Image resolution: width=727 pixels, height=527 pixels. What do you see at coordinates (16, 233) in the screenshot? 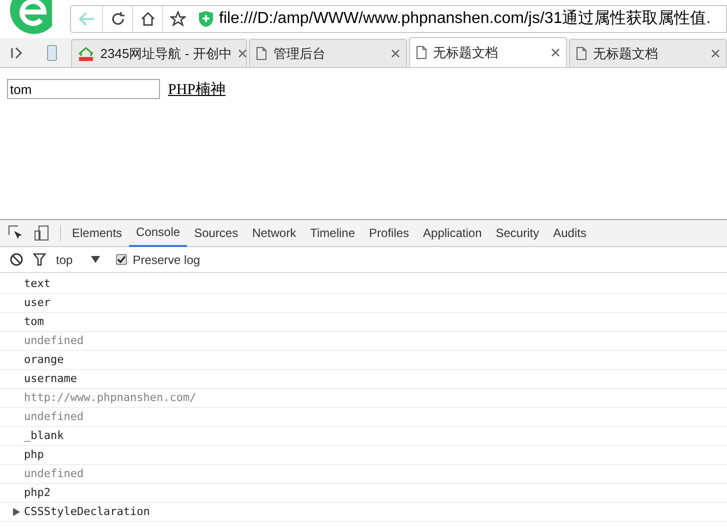
I see `inspect-icon` at bounding box center [16, 233].